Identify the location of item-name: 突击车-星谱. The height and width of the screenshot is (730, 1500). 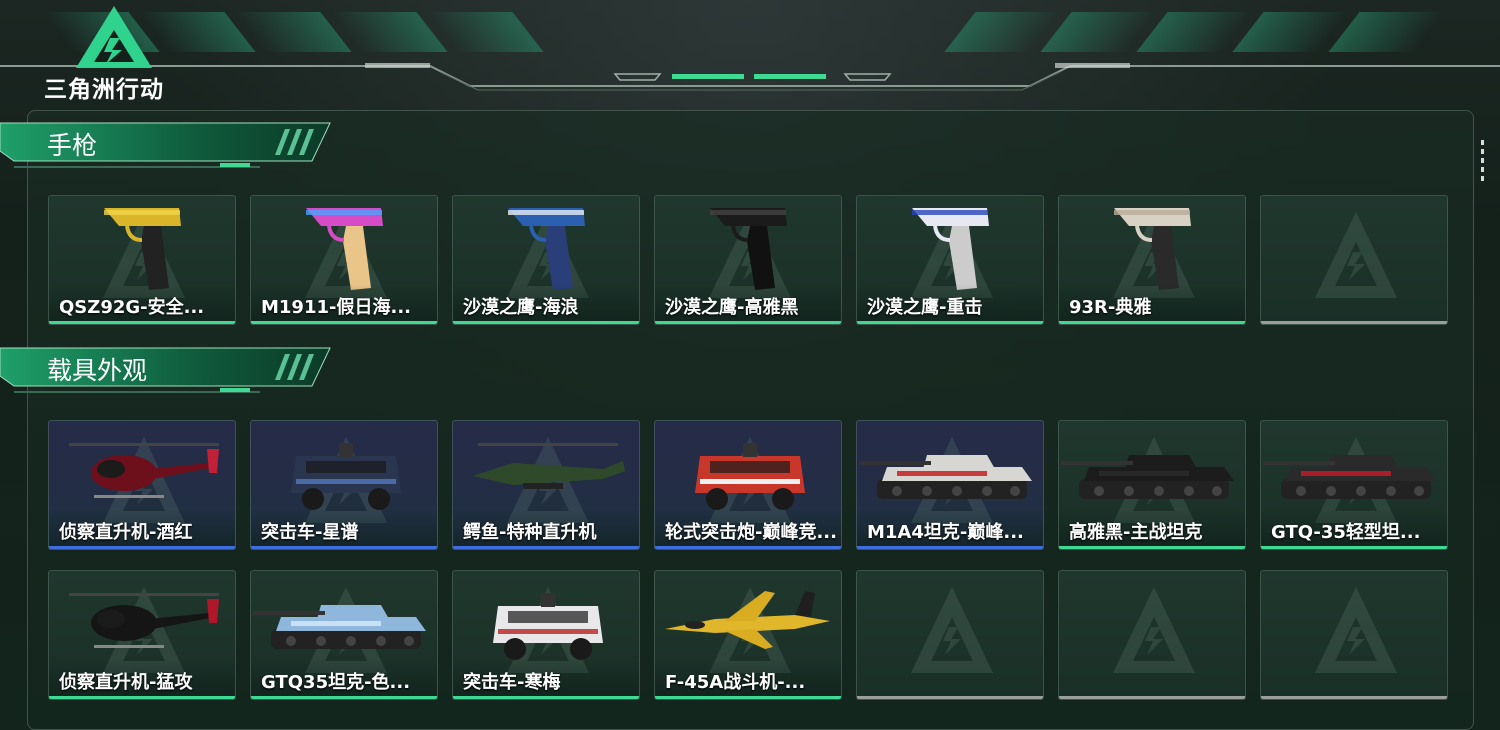
(310, 532).